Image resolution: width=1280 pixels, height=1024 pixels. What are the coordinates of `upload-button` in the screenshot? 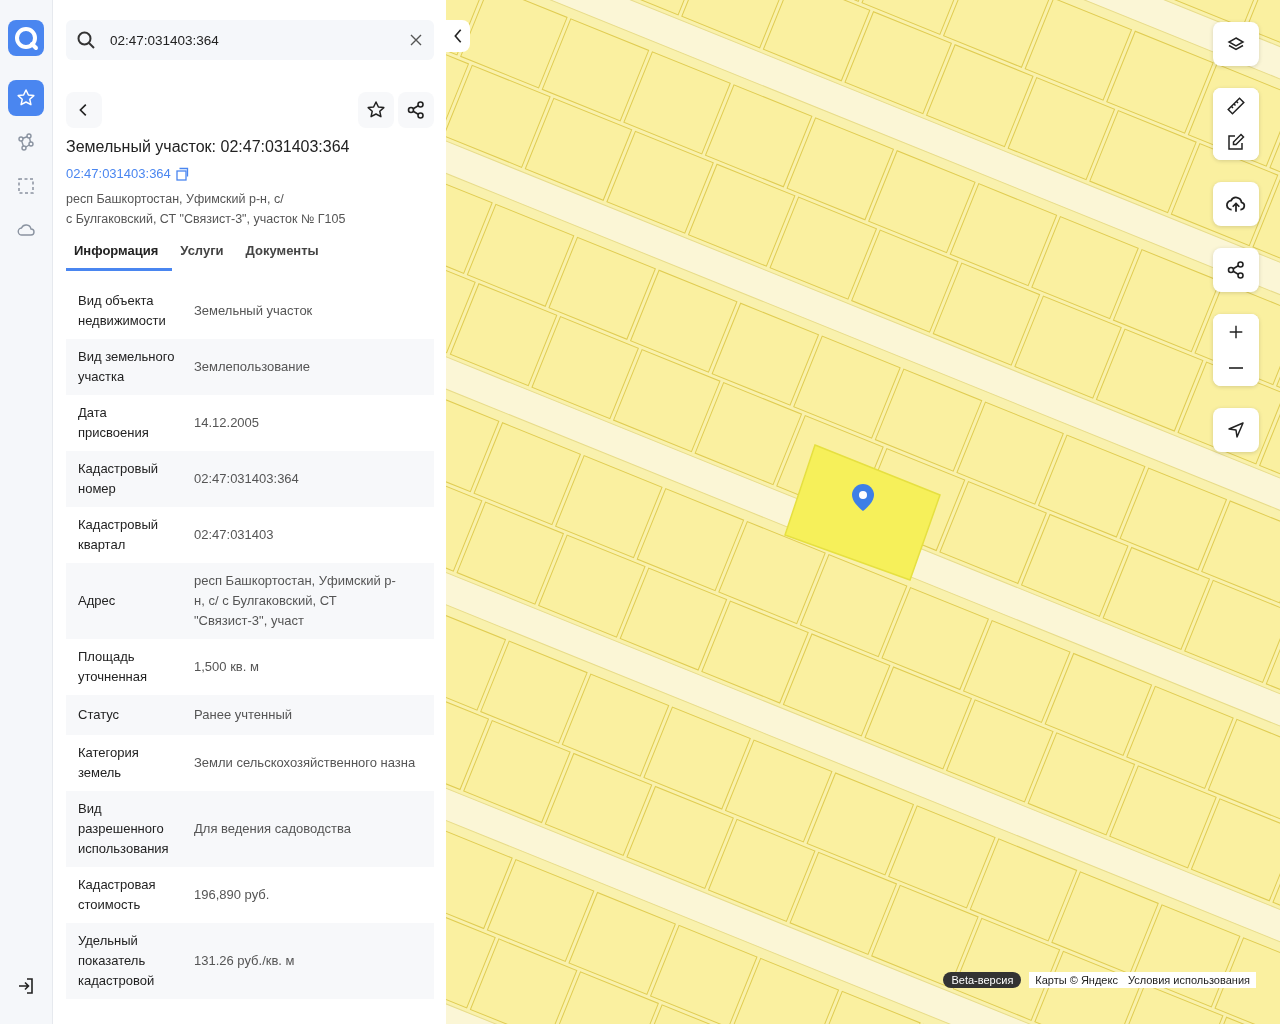 It's located at (1236, 204).